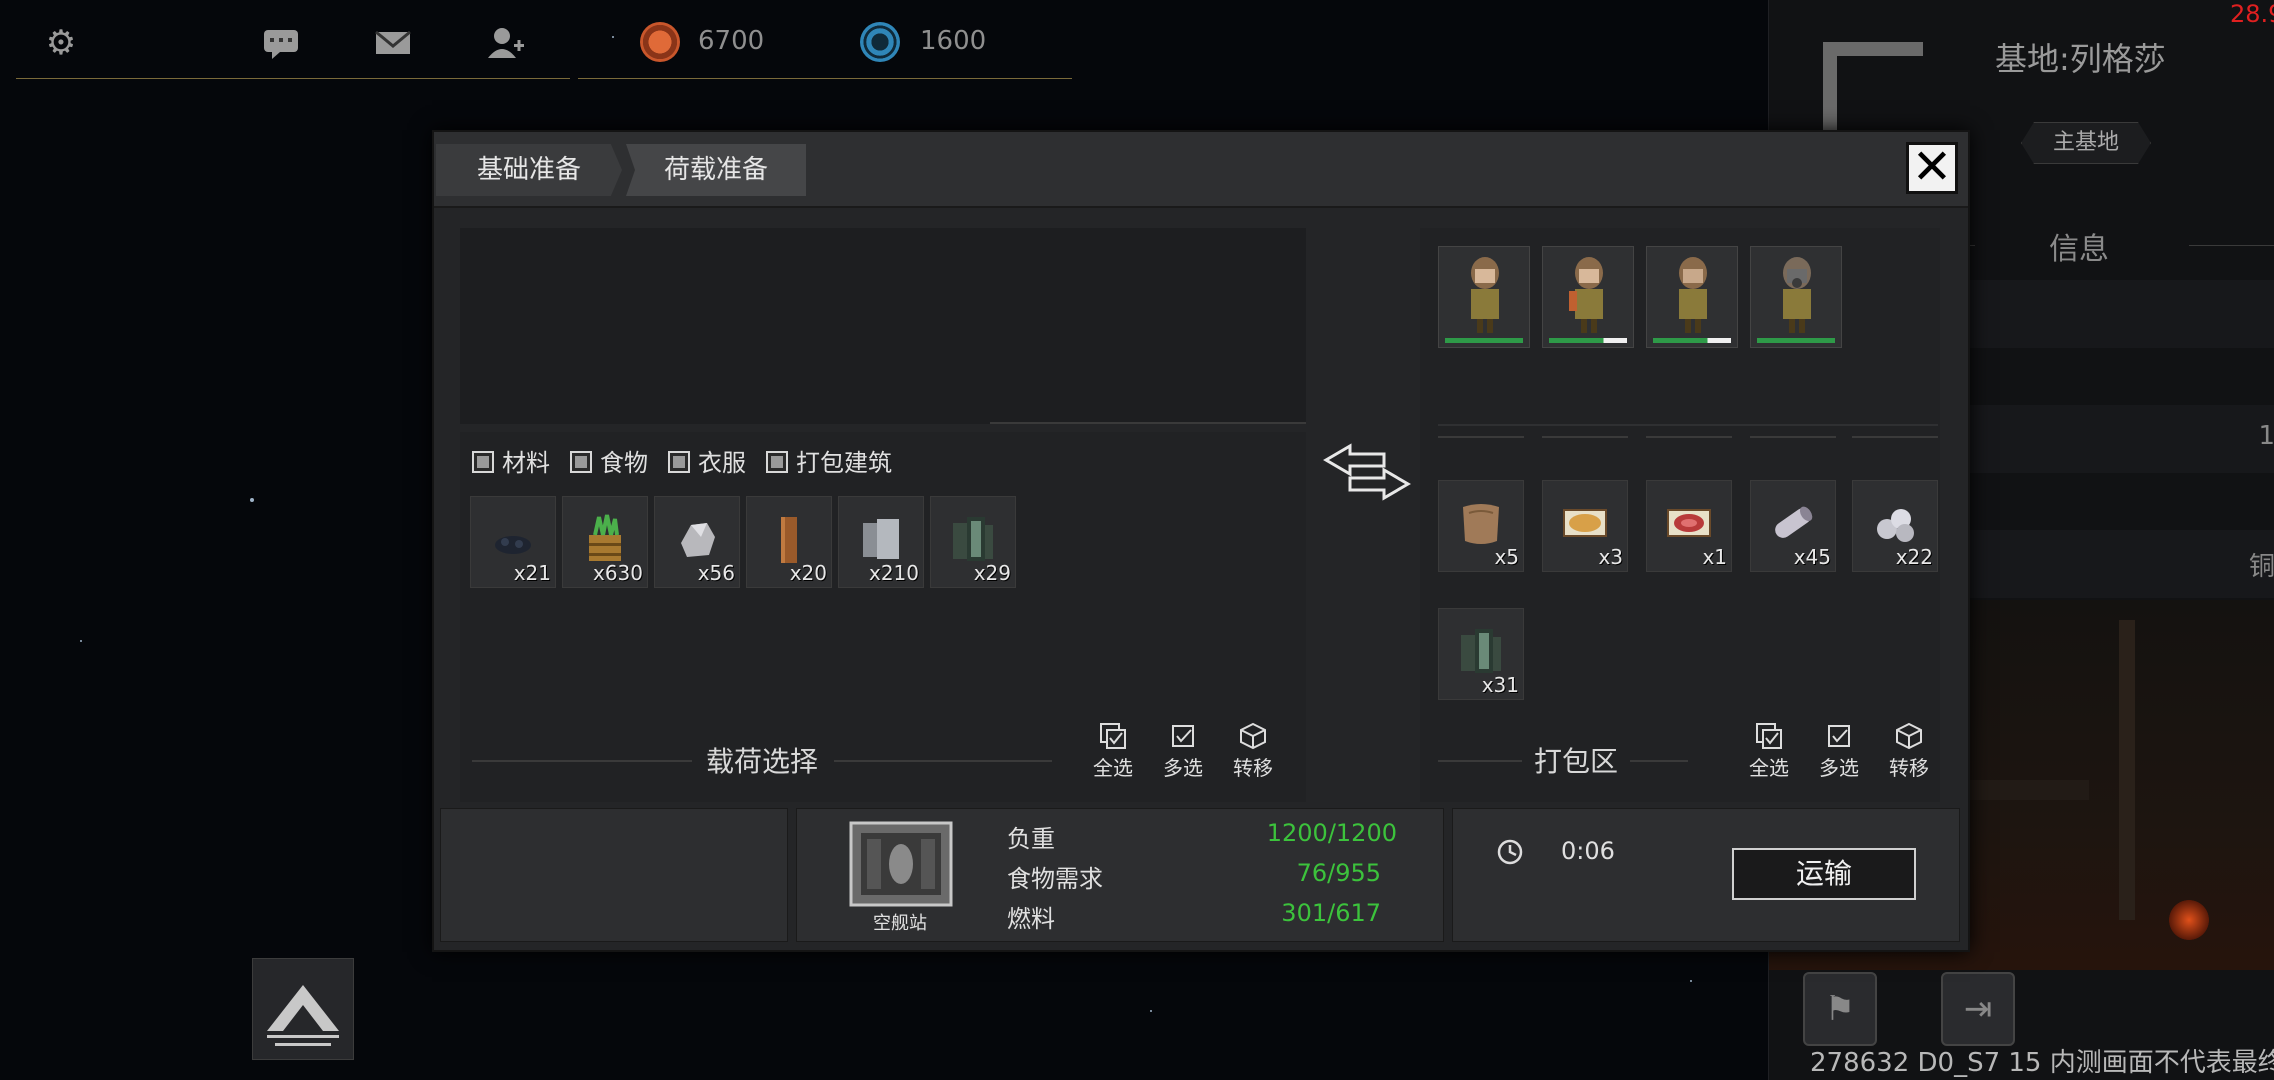 The image size is (2274, 1080). I want to click on tab-cargo-prep: 荷载准备, so click(716, 170).